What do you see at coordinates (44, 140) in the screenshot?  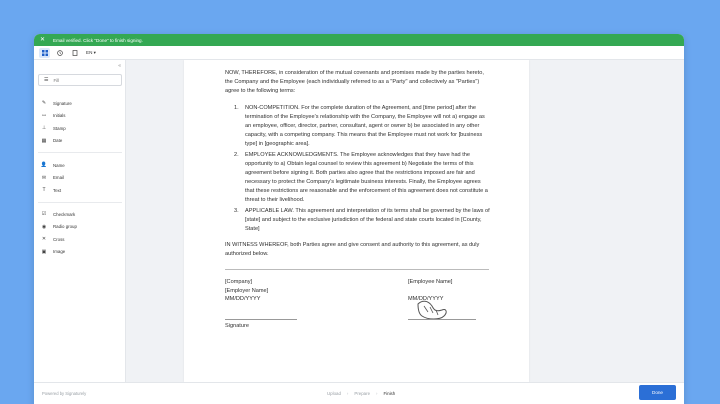 I see `calendar-icon: ▦` at bounding box center [44, 140].